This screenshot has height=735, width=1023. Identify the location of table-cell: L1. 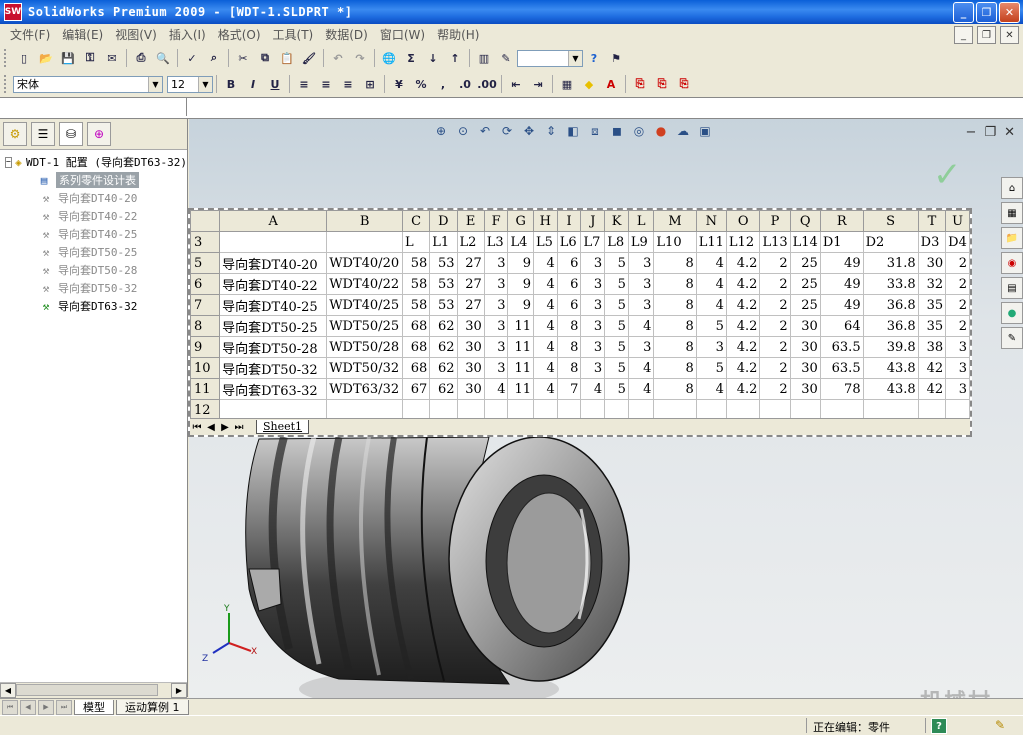
(443, 242).